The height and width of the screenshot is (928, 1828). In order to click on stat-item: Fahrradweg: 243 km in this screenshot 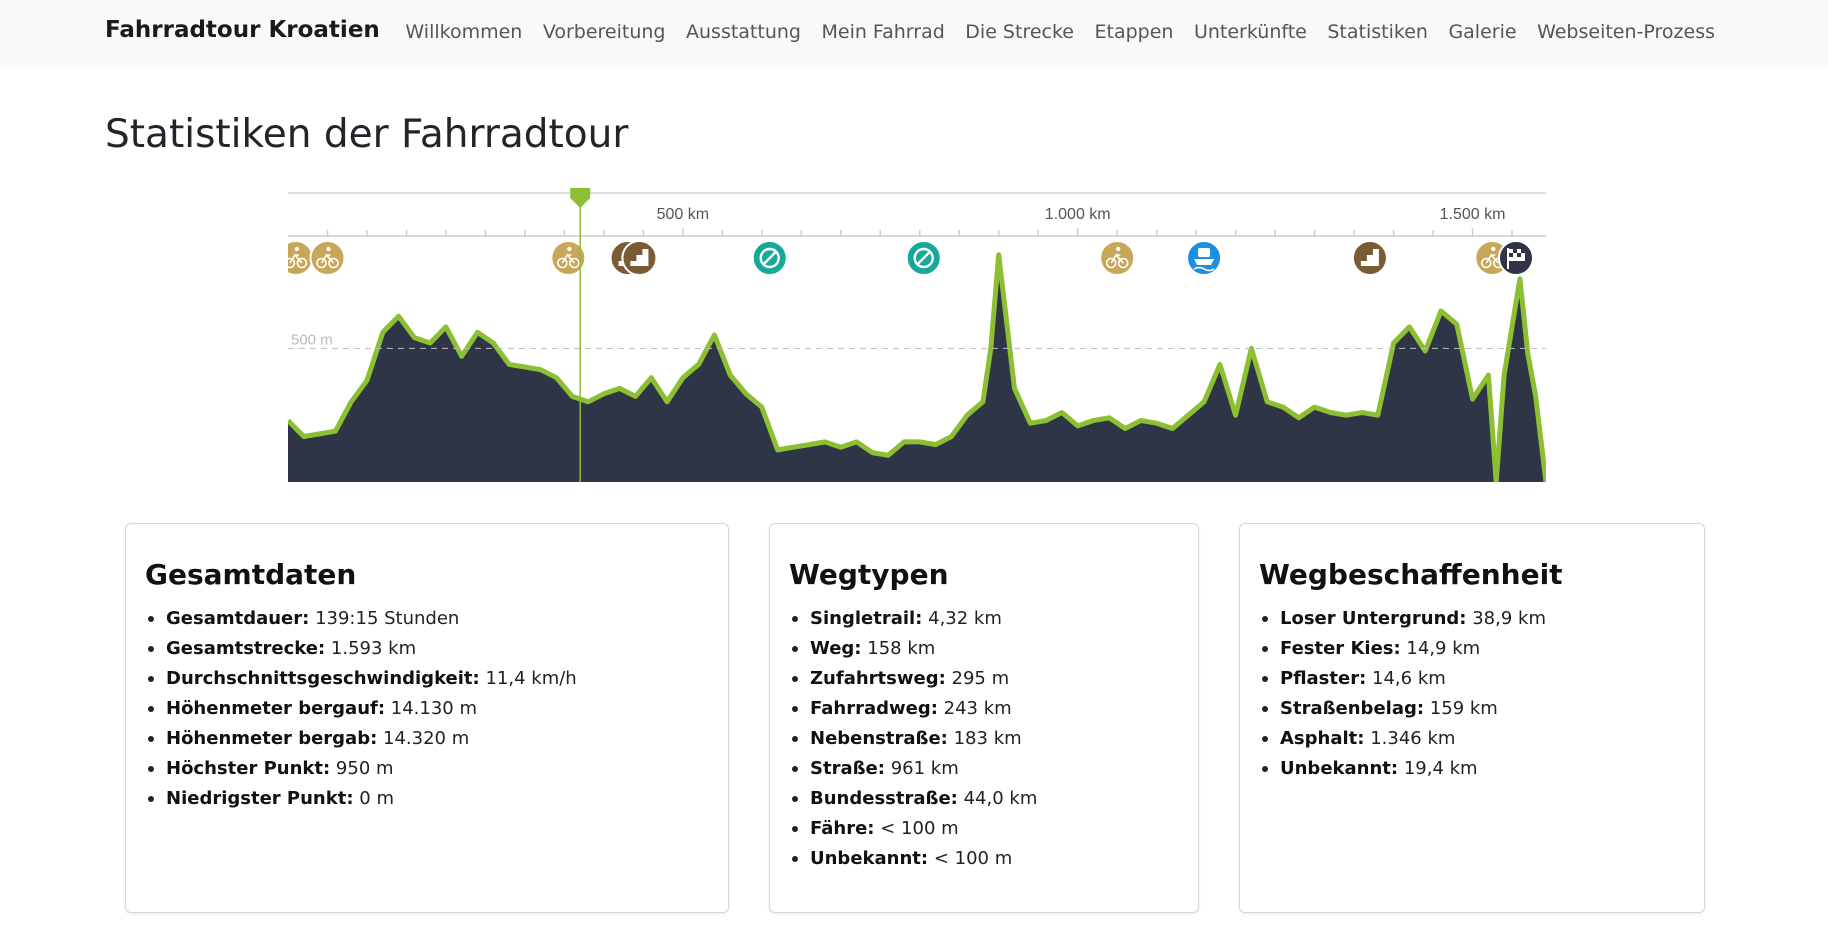, I will do `click(914, 709)`.